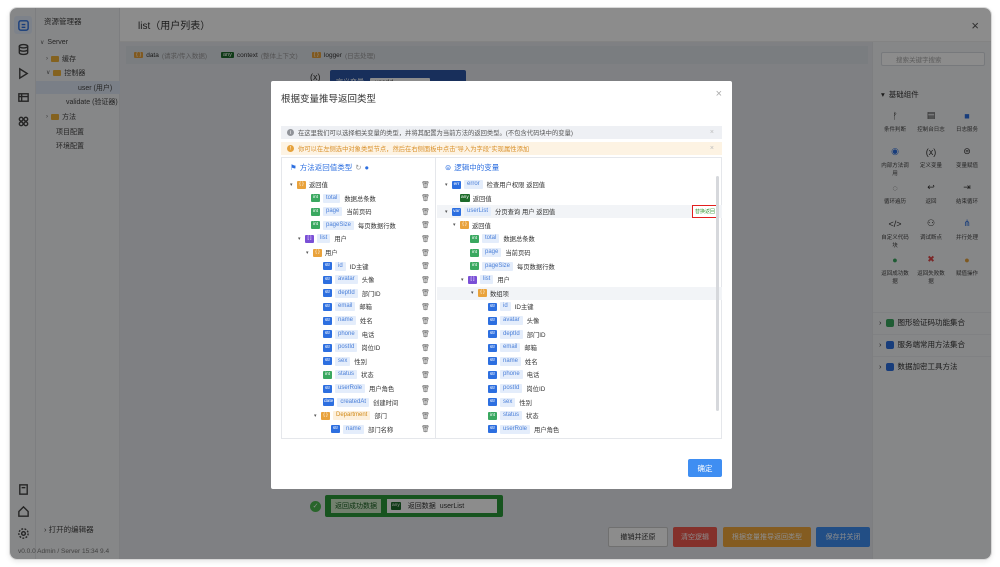 The width and height of the screenshot is (1000, 567). Describe the element at coordinates (478, 212) in the screenshot. I see `field-name: userList` at that location.